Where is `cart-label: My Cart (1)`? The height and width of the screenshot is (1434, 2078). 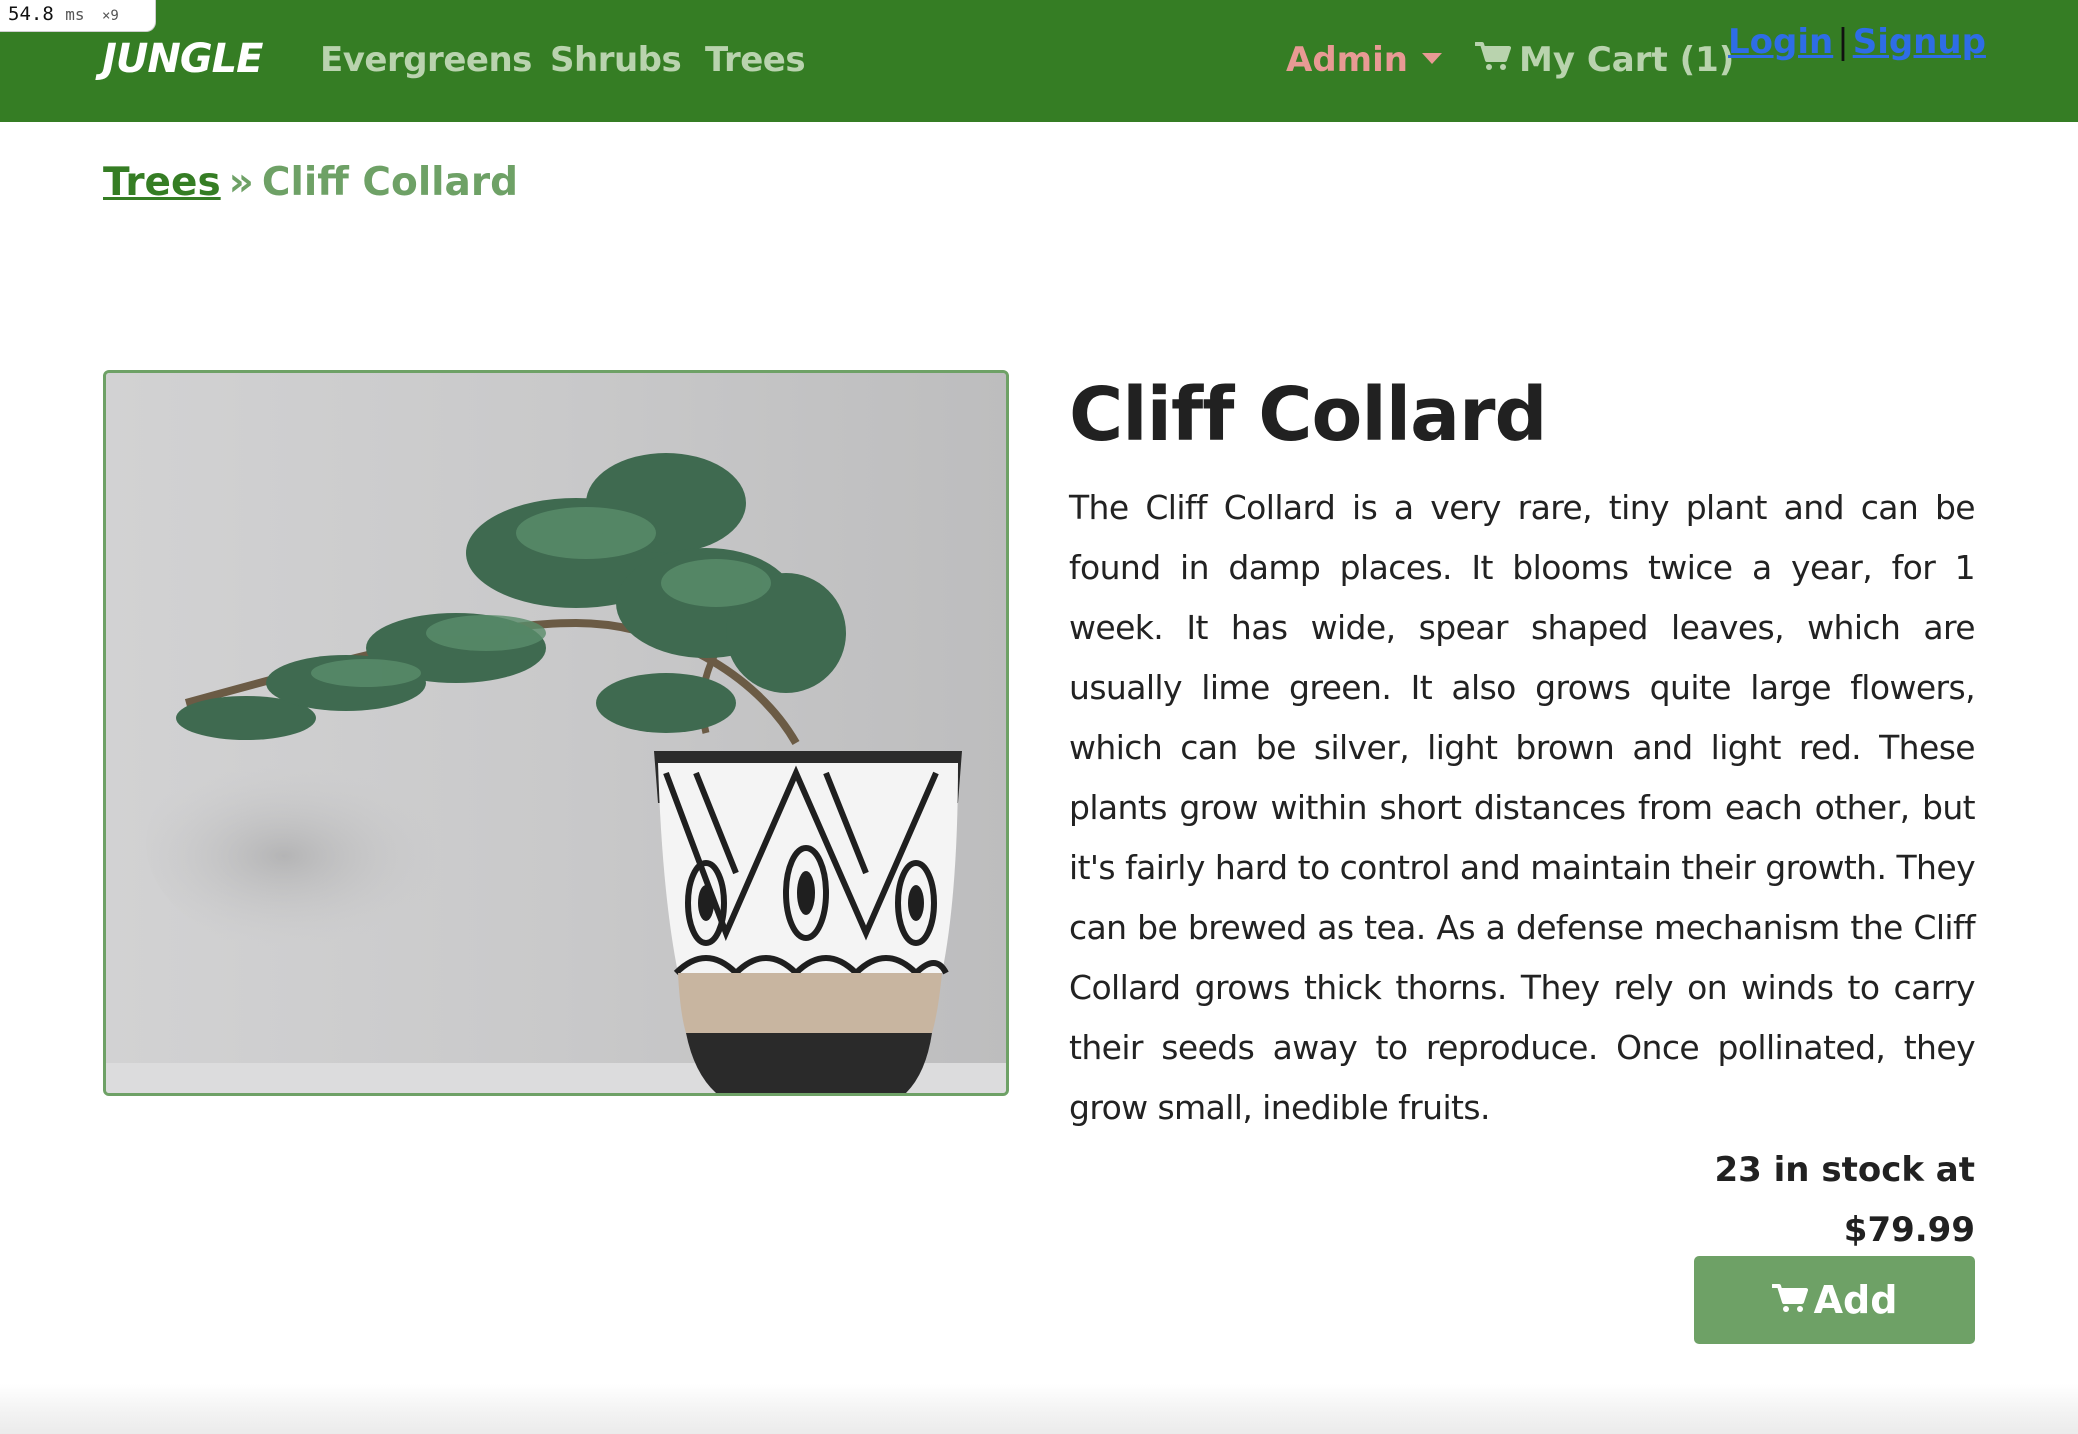
cart-label: My Cart (1) is located at coordinates (1627, 60).